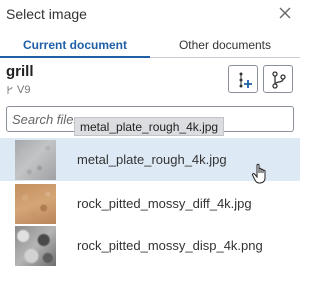  I want to click on file-item-rock-pitted-mossy-disp: rock_pitted_mossy_disp_4k.png, so click(150, 245).